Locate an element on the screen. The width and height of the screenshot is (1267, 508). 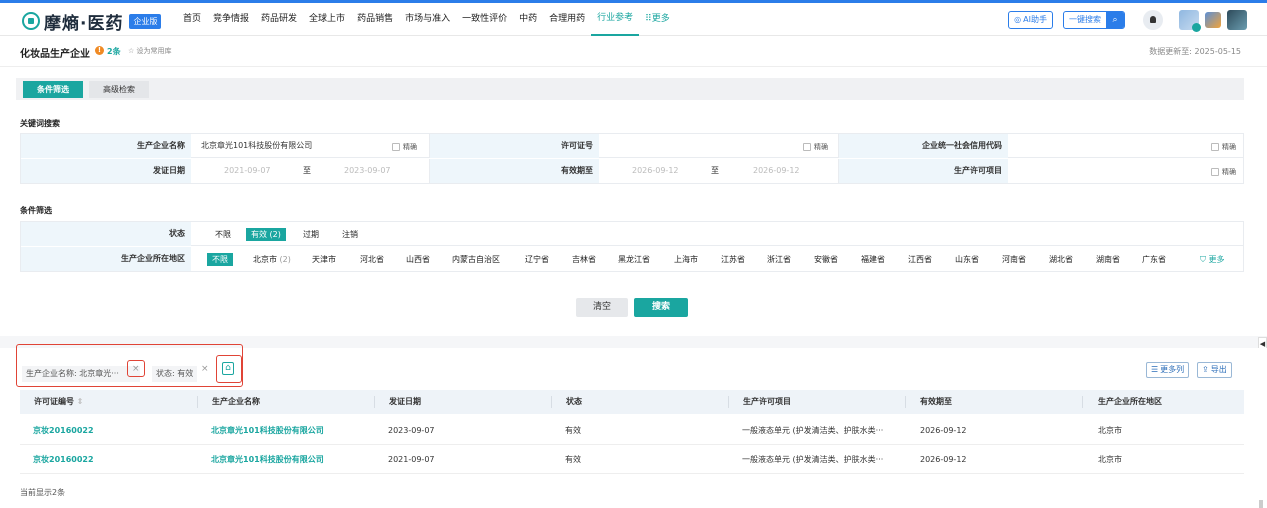
license-item-label: 生产许可项目 is located at coordinates (923, 171).